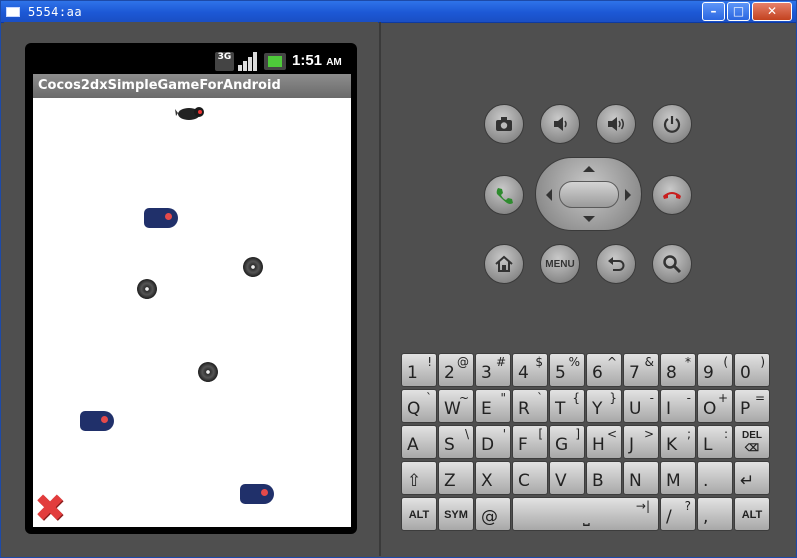 Image resolution: width=797 pixels, height=558 pixels. What do you see at coordinates (530, 442) in the screenshot?
I see `keyboard-key: F[` at bounding box center [530, 442].